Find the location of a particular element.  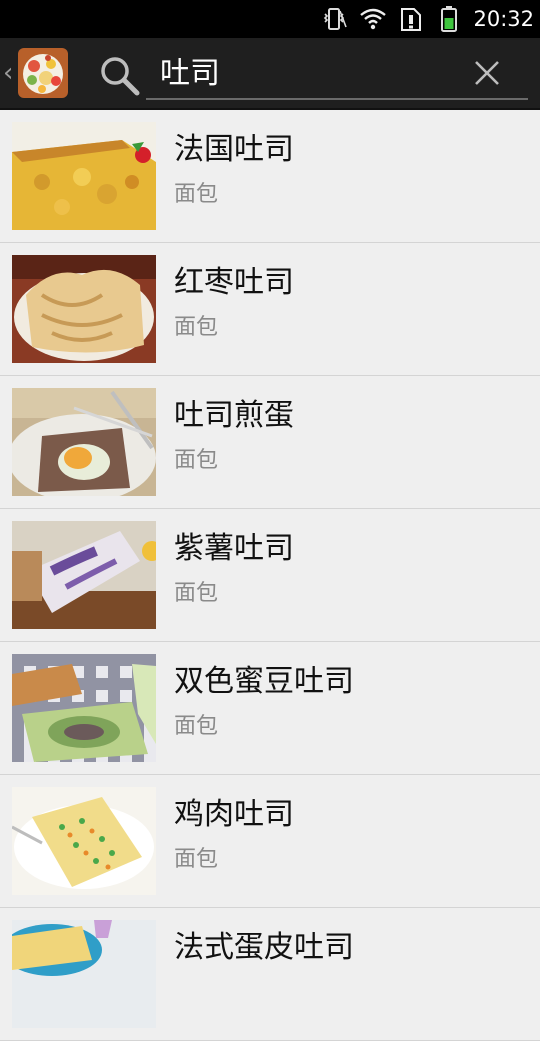

sim-alert-icon is located at coordinates (411, 19).